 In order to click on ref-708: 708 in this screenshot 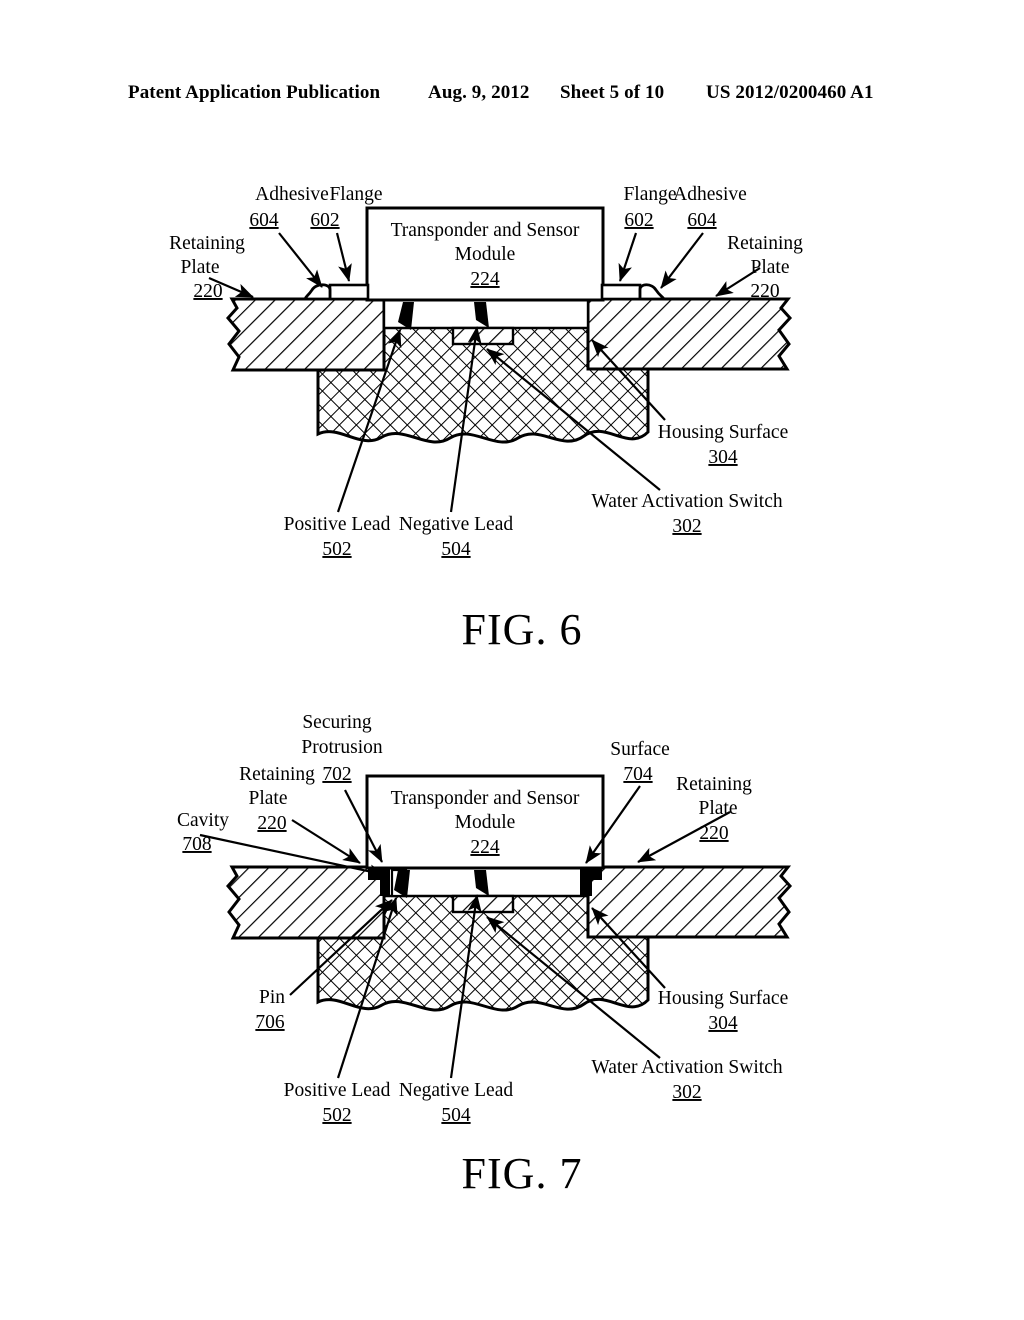, I will do `click(196, 844)`.